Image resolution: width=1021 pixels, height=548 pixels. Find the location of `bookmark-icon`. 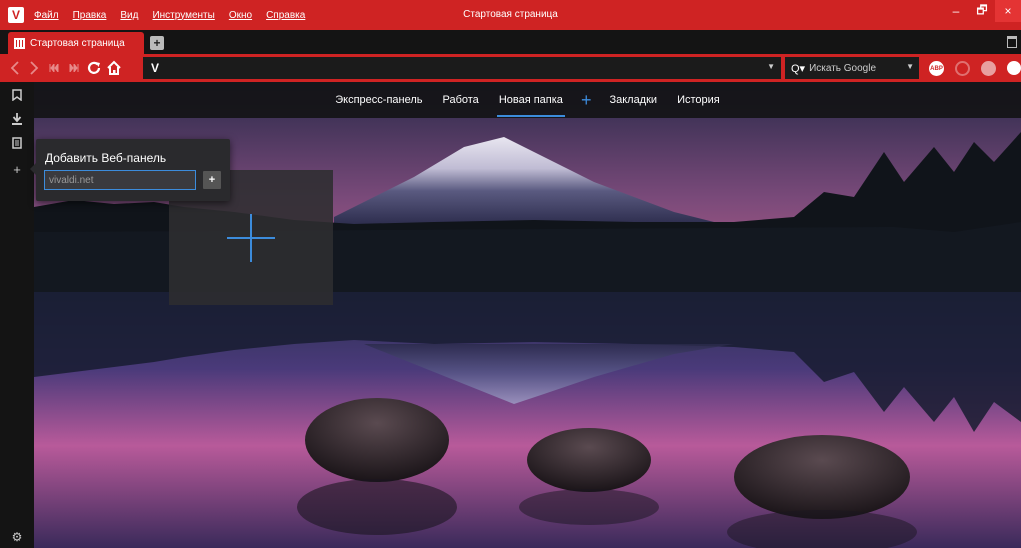

bookmark-icon is located at coordinates (17, 95).